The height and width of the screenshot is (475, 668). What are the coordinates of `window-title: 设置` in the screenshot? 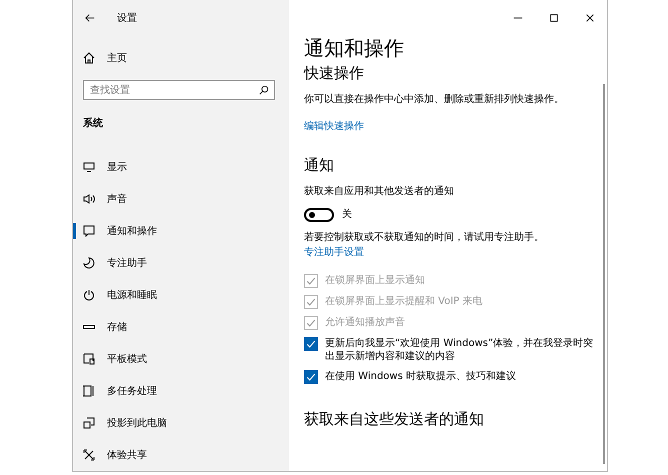 It's located at (127, 19).